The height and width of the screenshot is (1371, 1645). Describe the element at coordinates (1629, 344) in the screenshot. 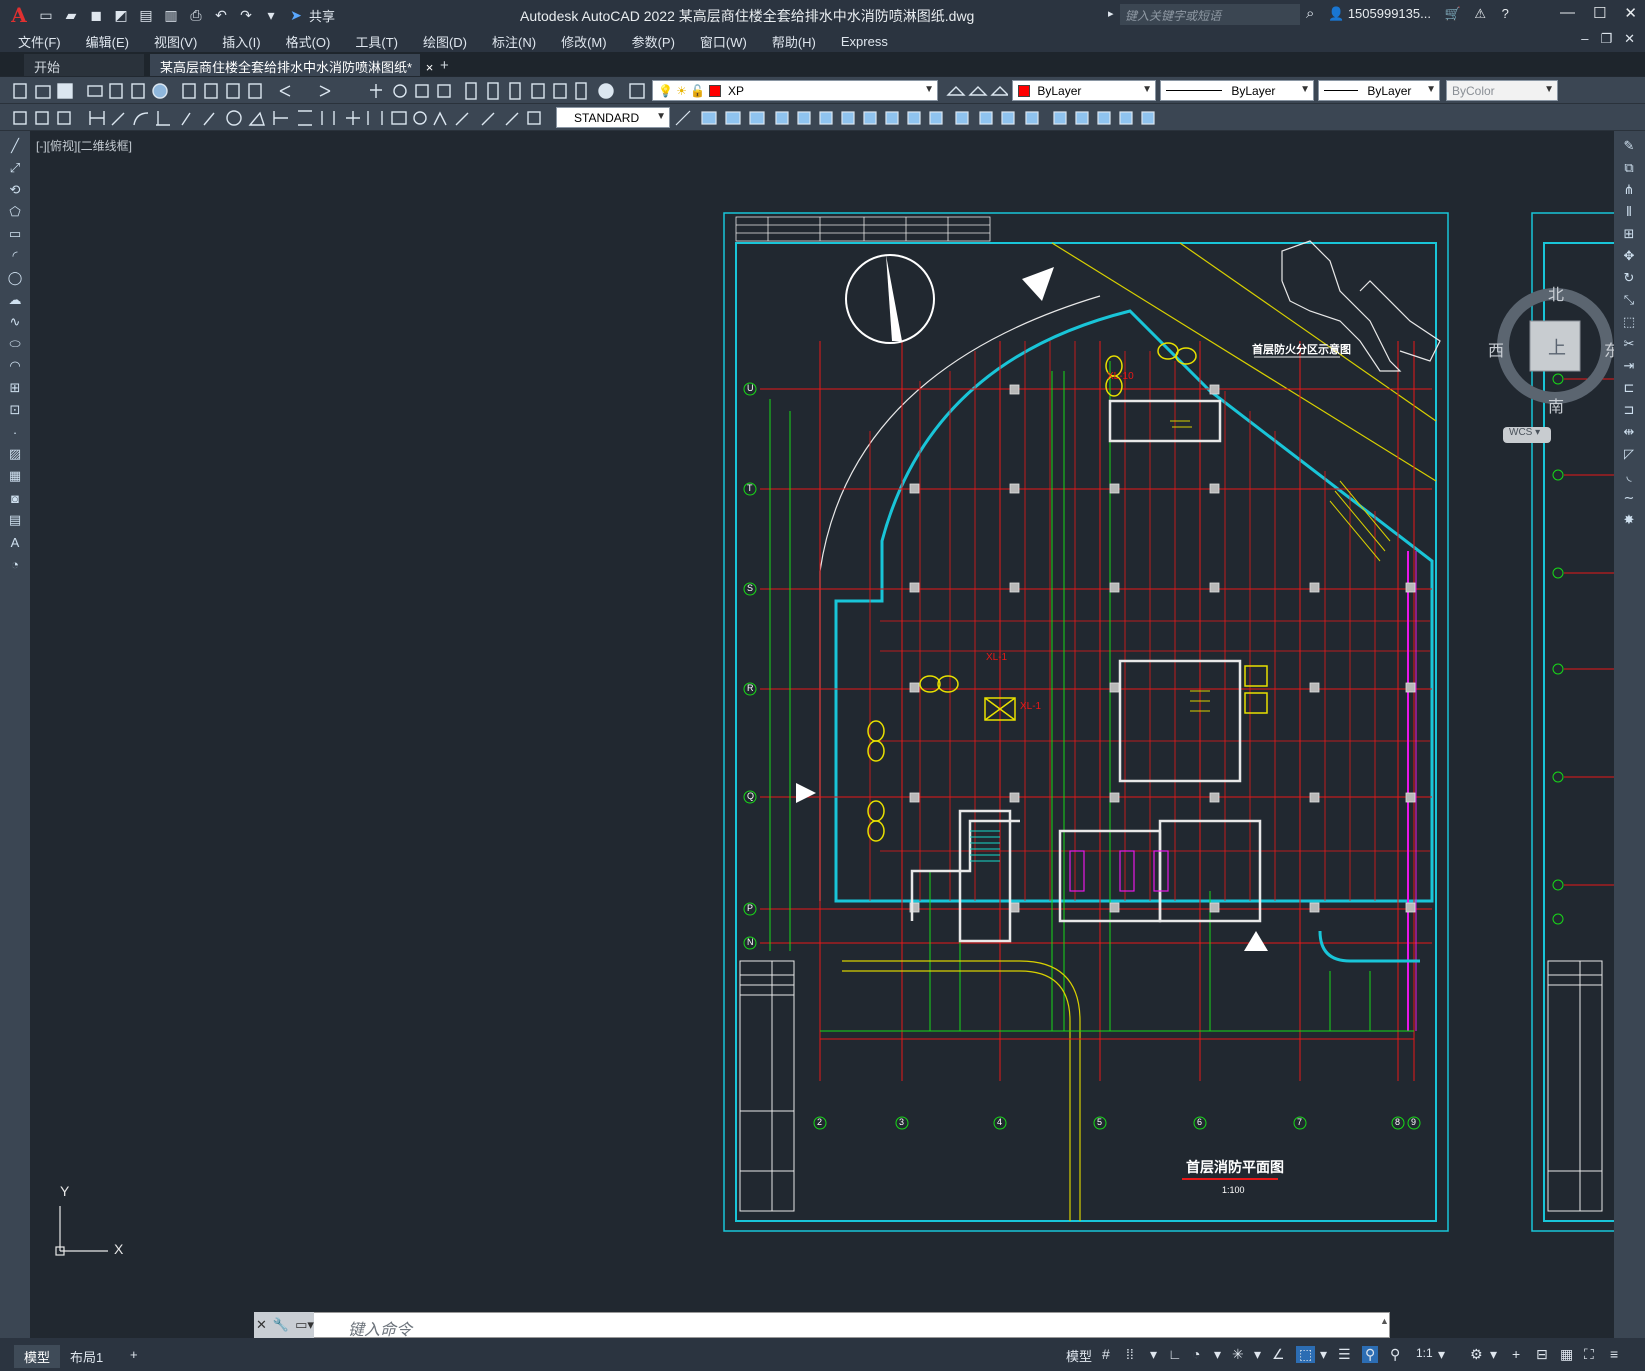

I see `trim-icon: ✂` at that location.